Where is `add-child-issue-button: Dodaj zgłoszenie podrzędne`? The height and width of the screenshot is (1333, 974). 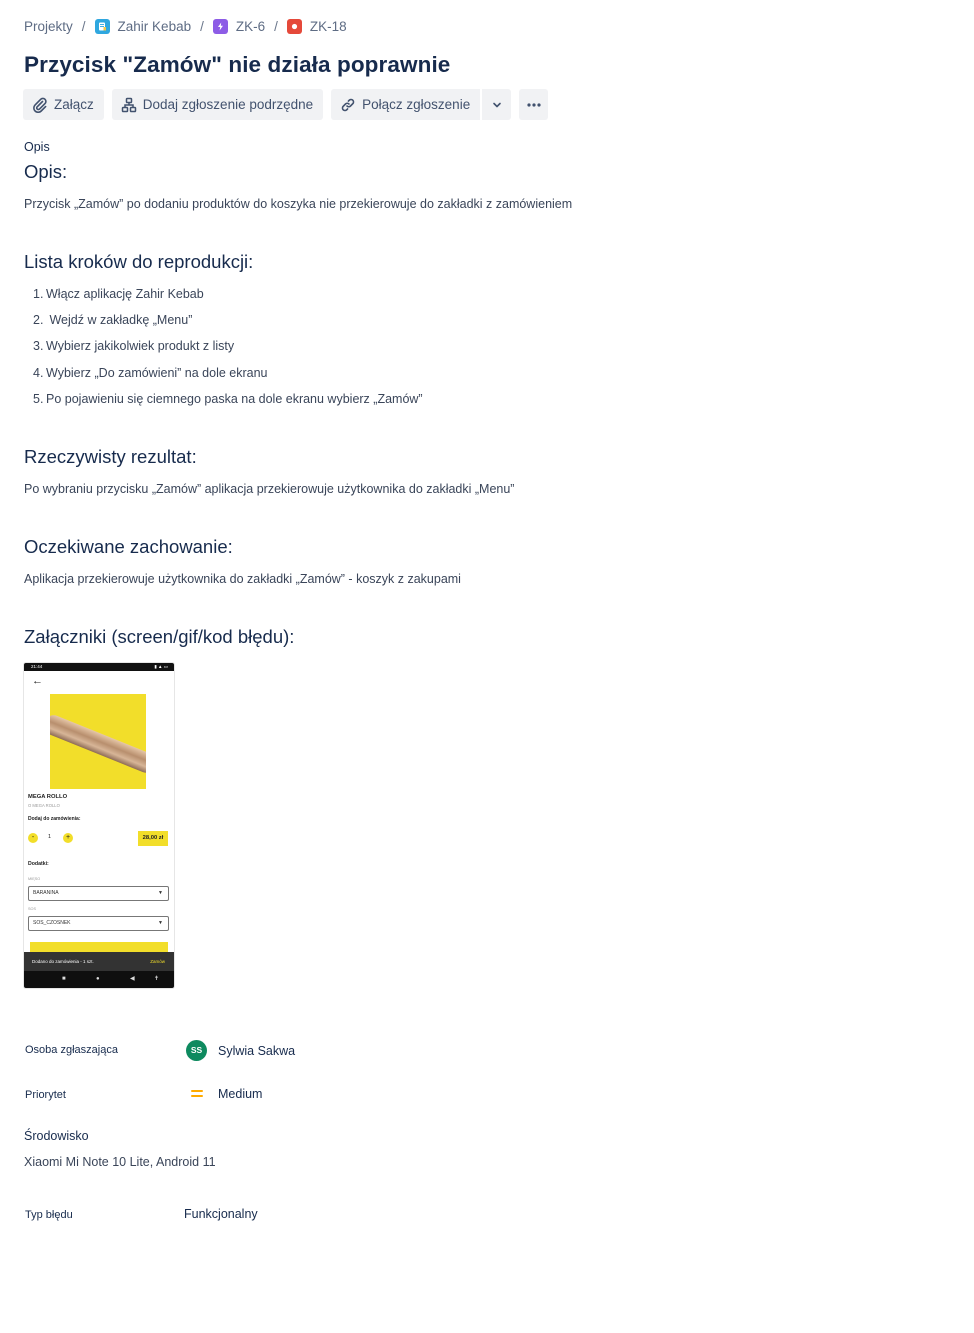 add-child-issue-button: Dodaj zgłoszenie podrzędne is located at coordinates (217, 104).